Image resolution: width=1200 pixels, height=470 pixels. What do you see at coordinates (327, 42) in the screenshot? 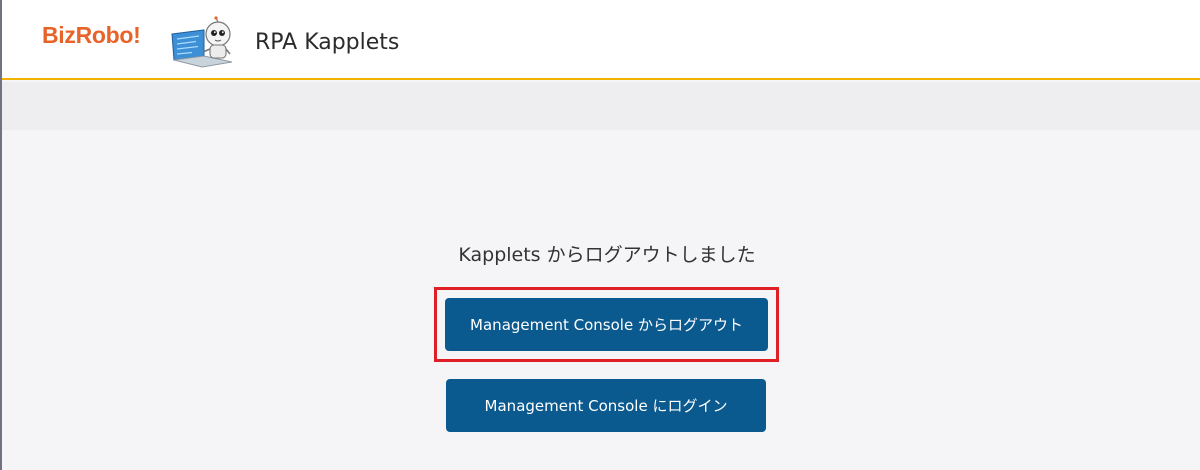
I see `app-title: RPA Kapplets` at bounding box center [327, 42].